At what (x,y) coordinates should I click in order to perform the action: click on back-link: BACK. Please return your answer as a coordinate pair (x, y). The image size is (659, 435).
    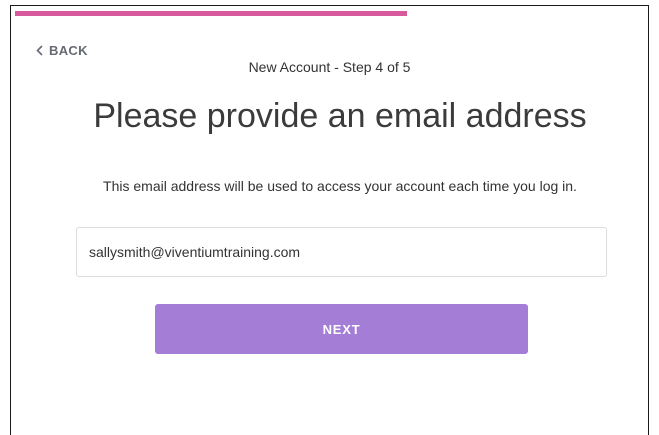
    Looking at the image, I should click on (62, 50).